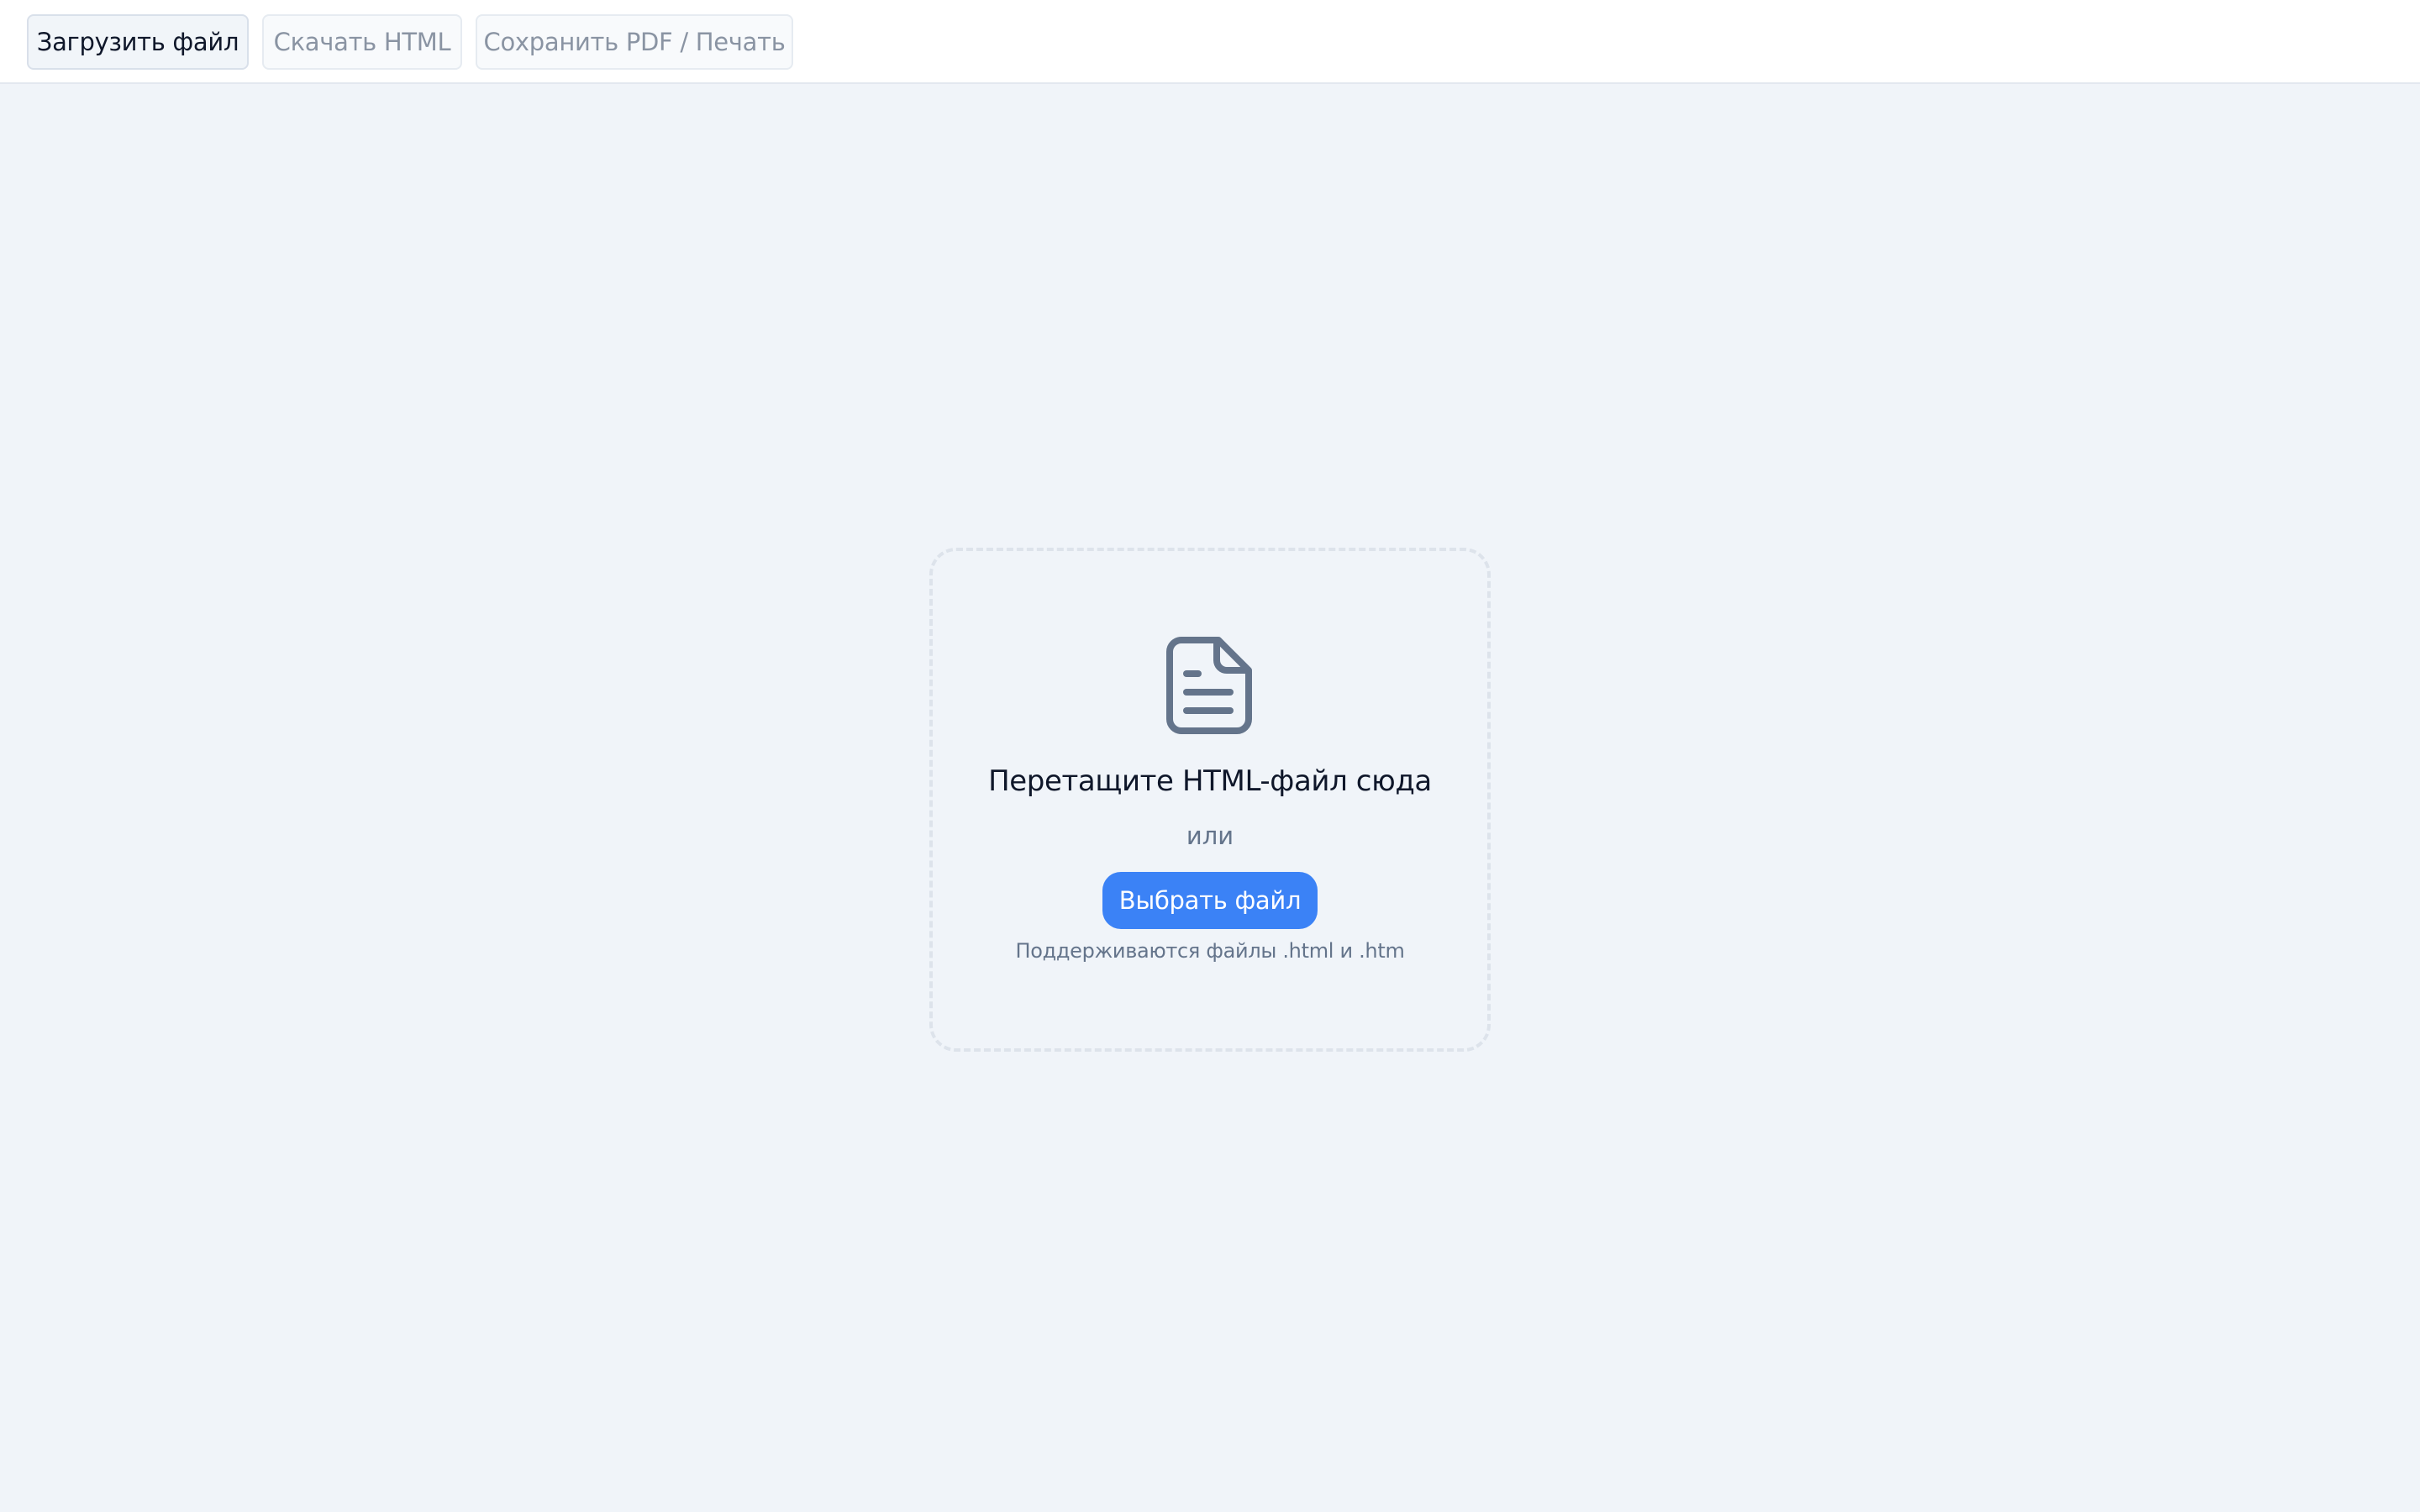 This screenshot has height=1512, width=2420. What do you see at coordinates (1210, 800) in the screenshot?
I see `file-drop-zone` at bounding box center [1210, 800].